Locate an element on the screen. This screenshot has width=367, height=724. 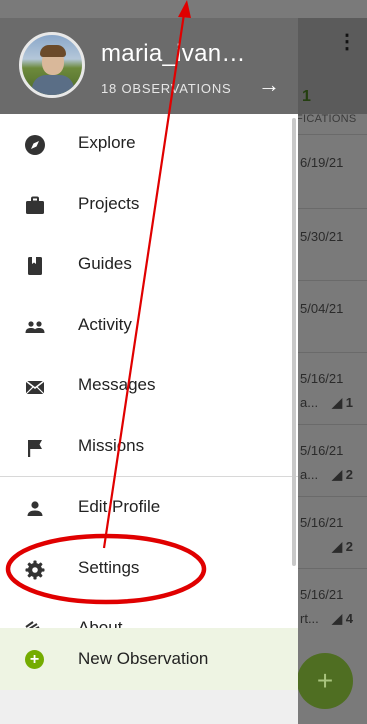
menu-item-projects: Projects is located at coordinates (149, 206).